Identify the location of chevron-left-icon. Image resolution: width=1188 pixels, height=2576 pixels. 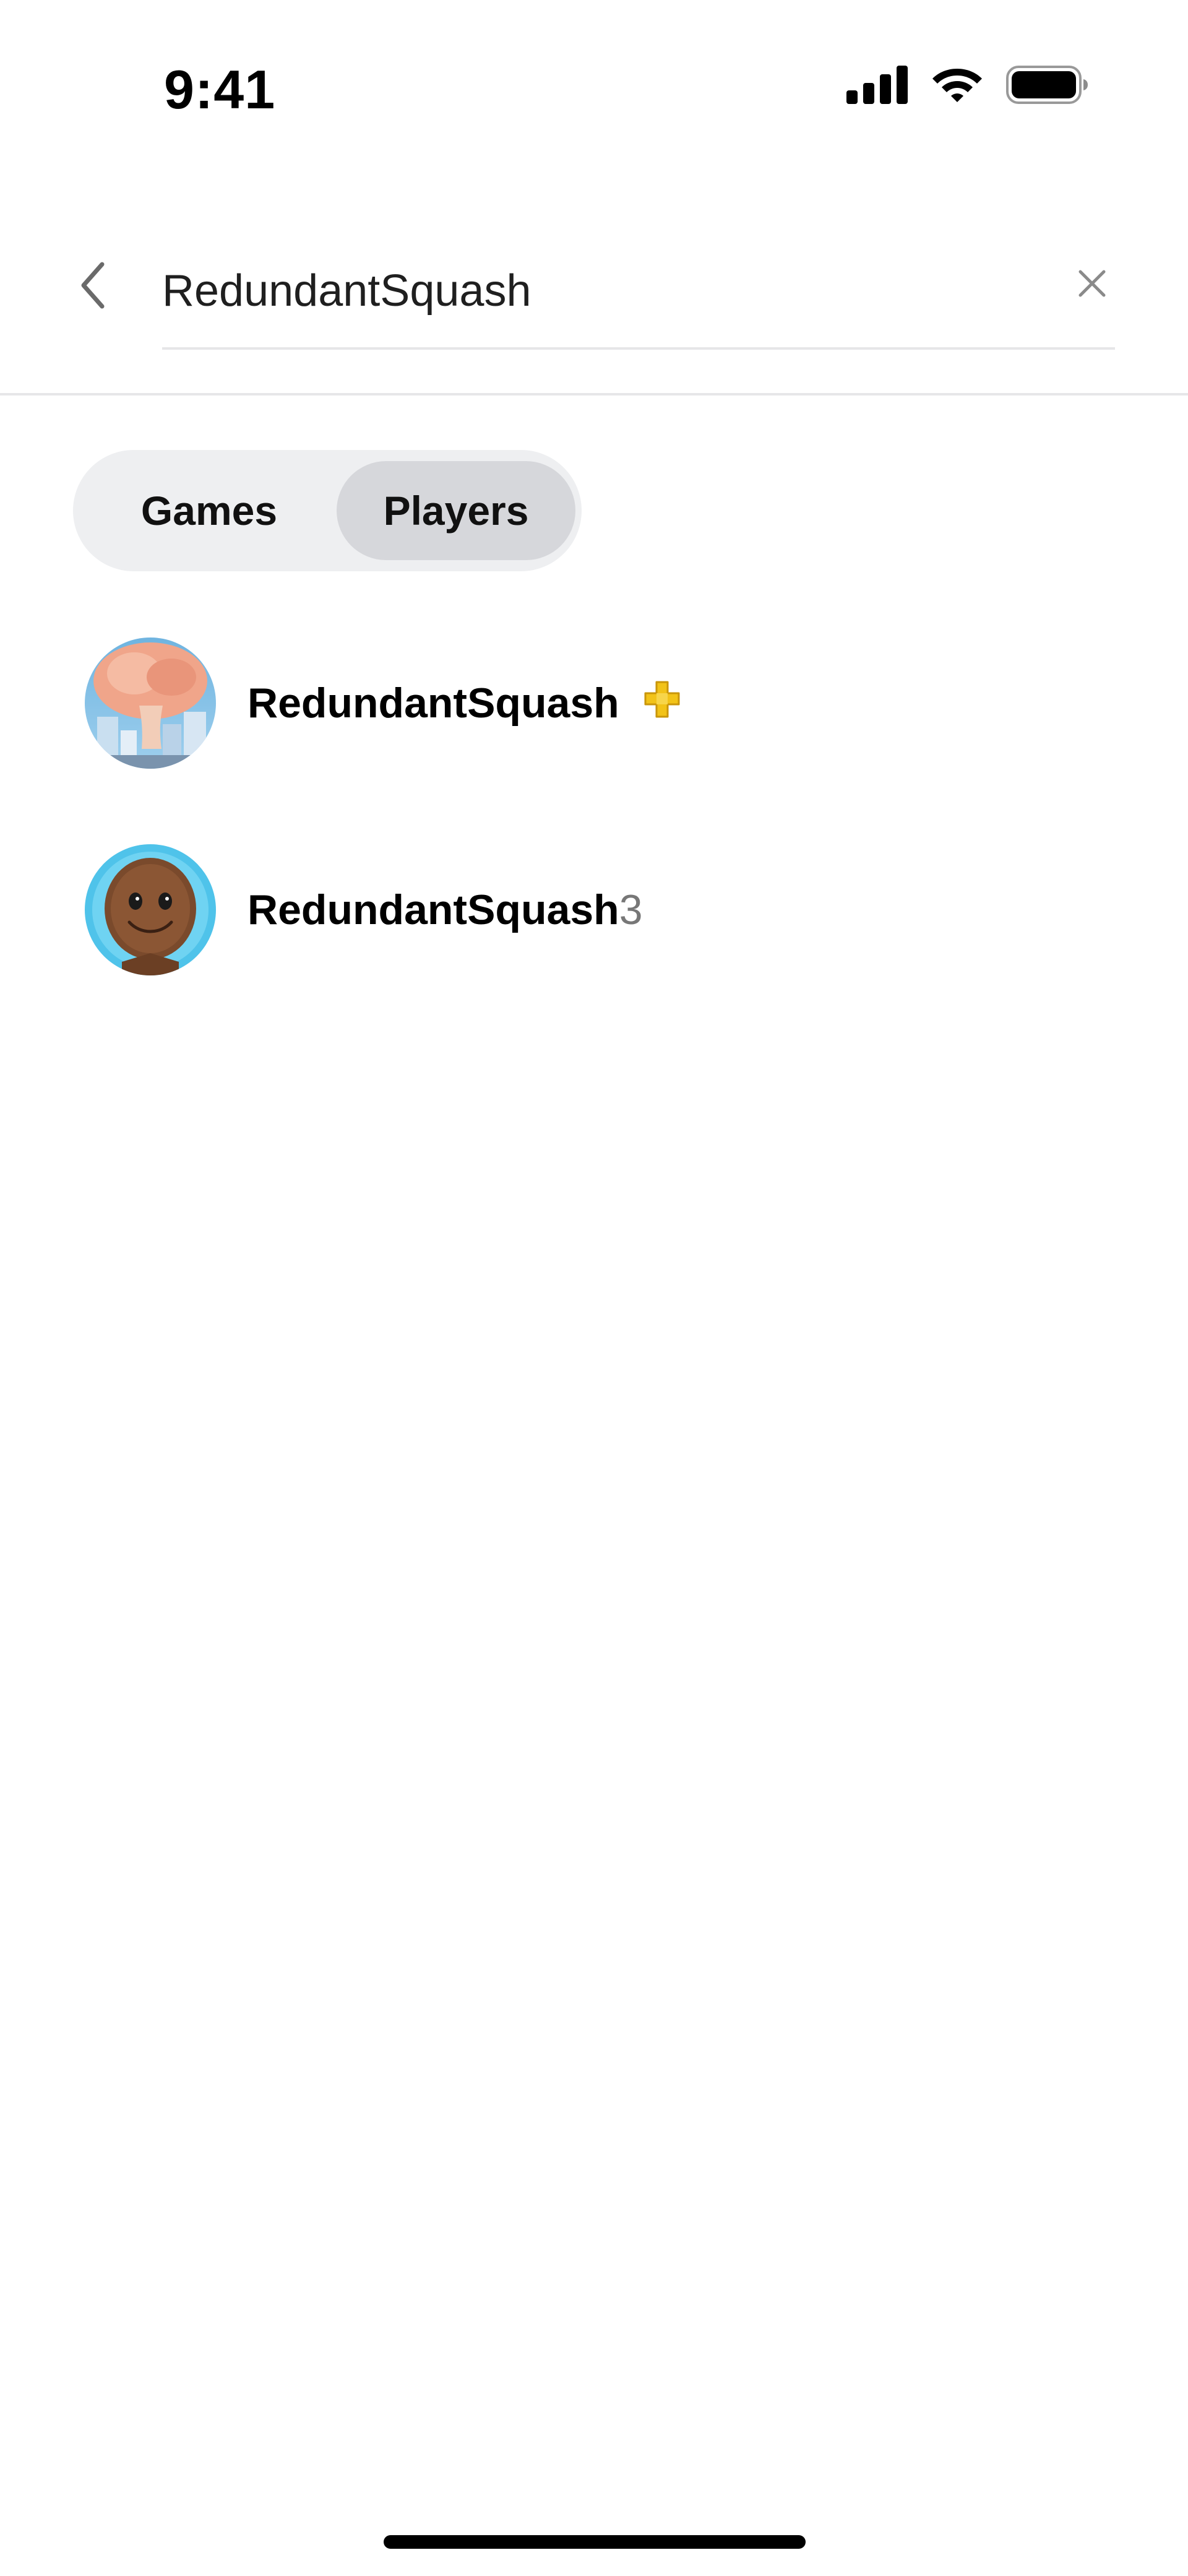
(92, 287).